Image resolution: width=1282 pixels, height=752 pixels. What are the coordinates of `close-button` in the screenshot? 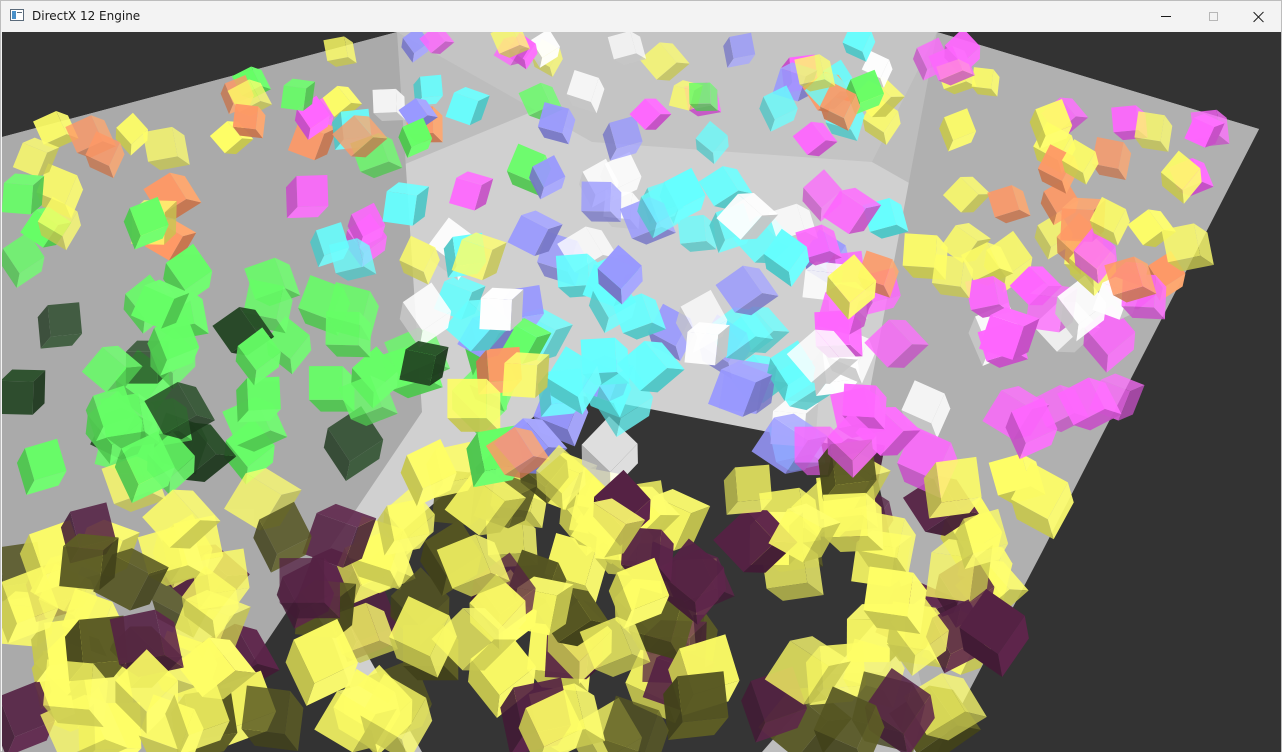 It's located at (1259, 16).